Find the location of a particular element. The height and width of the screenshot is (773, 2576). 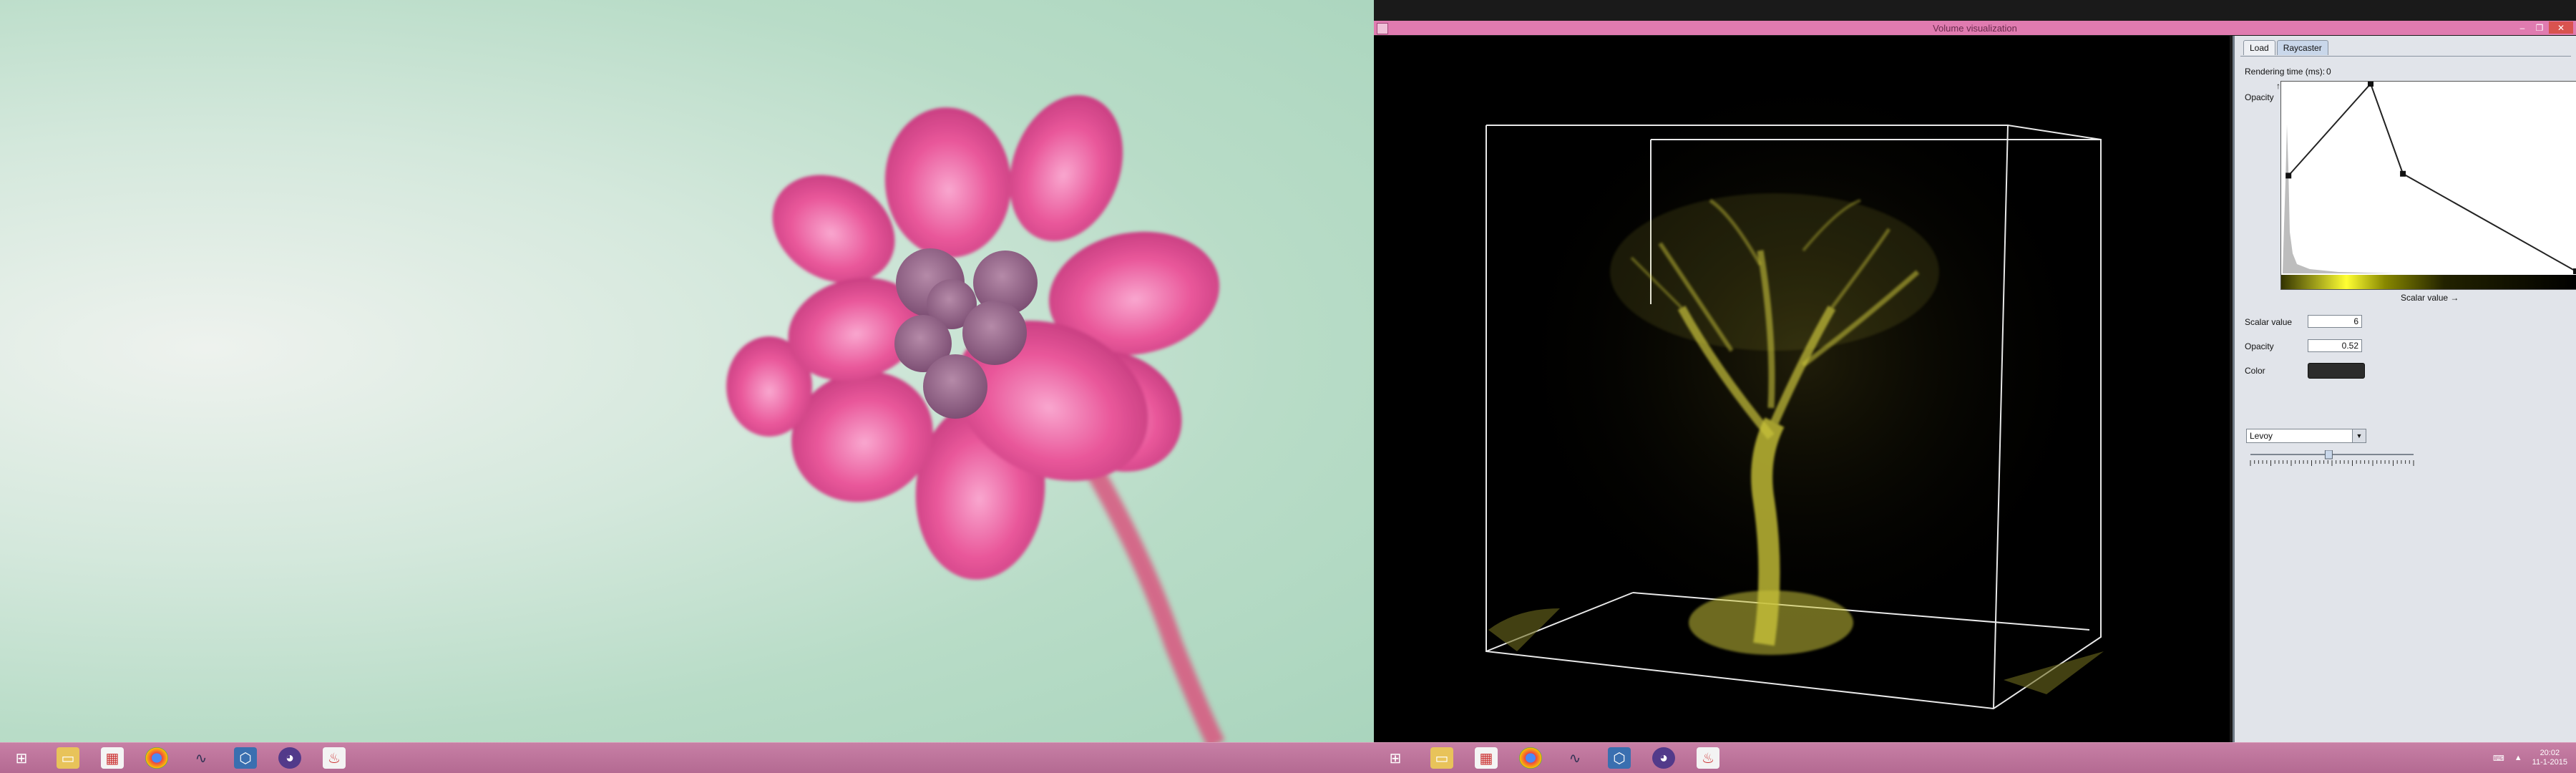

taskbar-chrome-right is located at coordinates (1530, 758).